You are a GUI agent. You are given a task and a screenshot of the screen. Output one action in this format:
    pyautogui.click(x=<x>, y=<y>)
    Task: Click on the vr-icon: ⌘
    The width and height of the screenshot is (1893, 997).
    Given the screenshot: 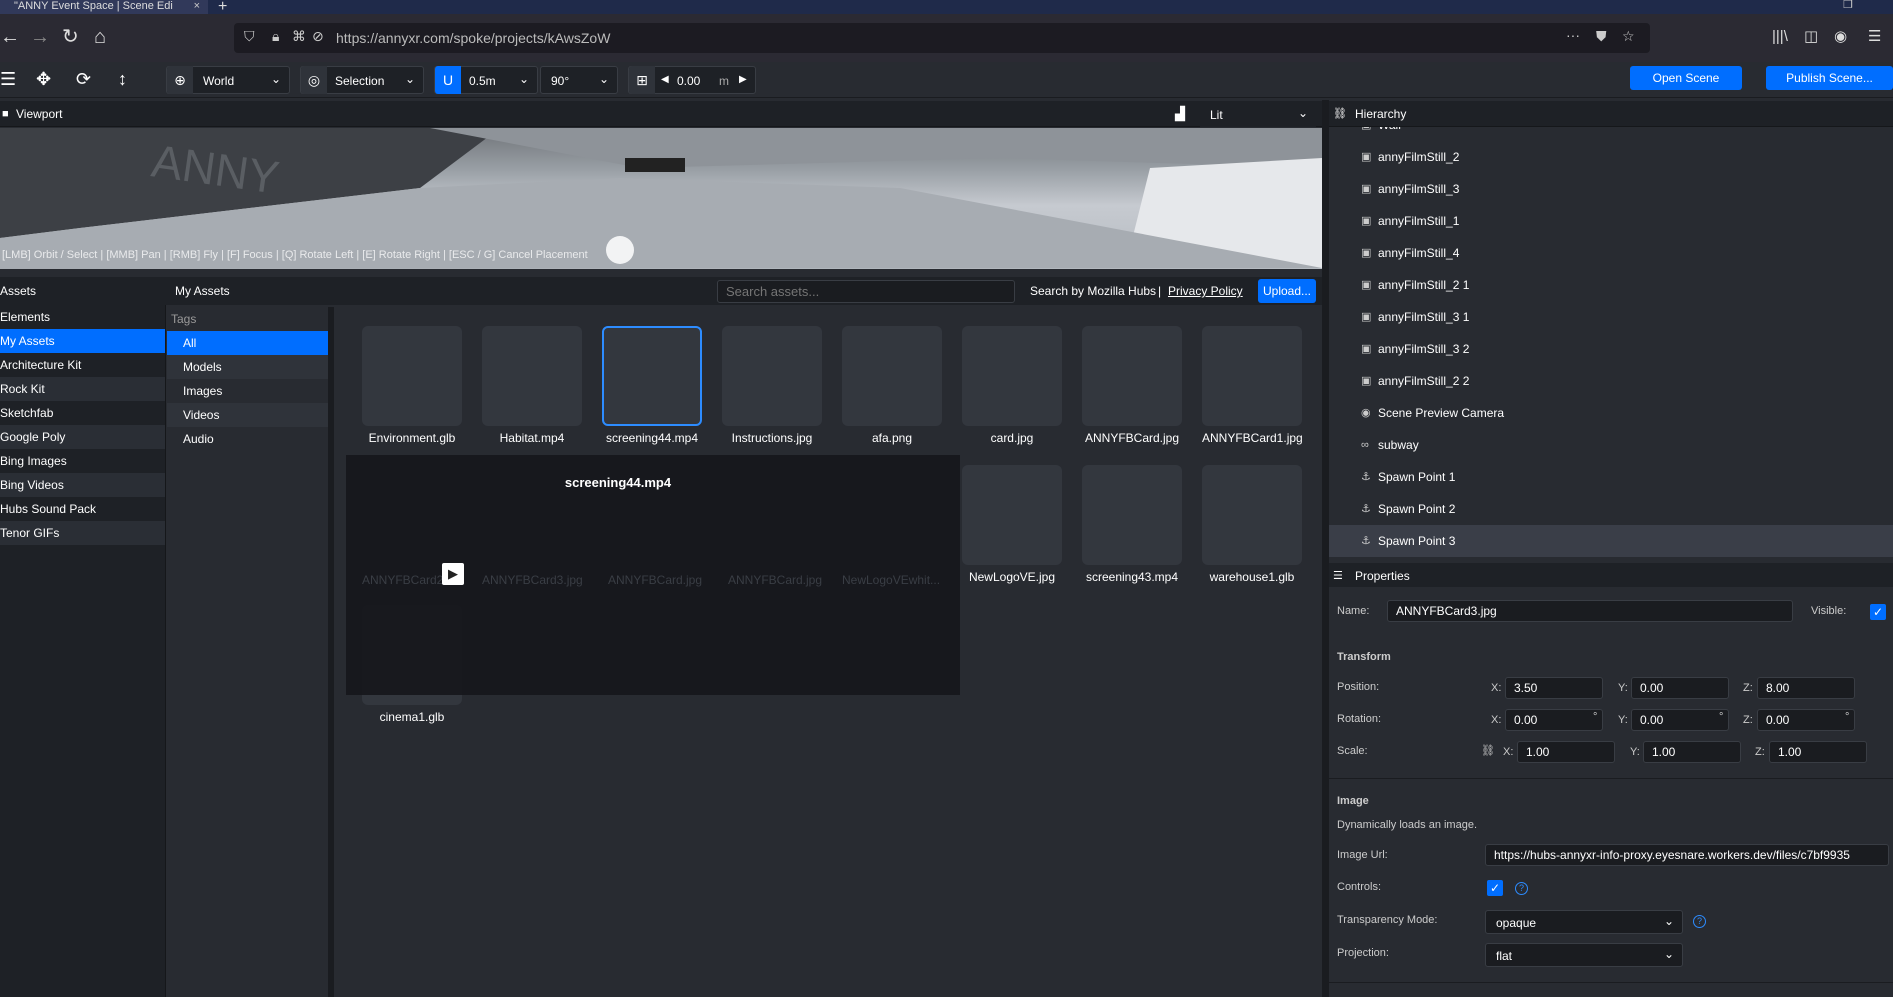 What is the action you would take?
    pyautogui.click(x=299, y=36)
    